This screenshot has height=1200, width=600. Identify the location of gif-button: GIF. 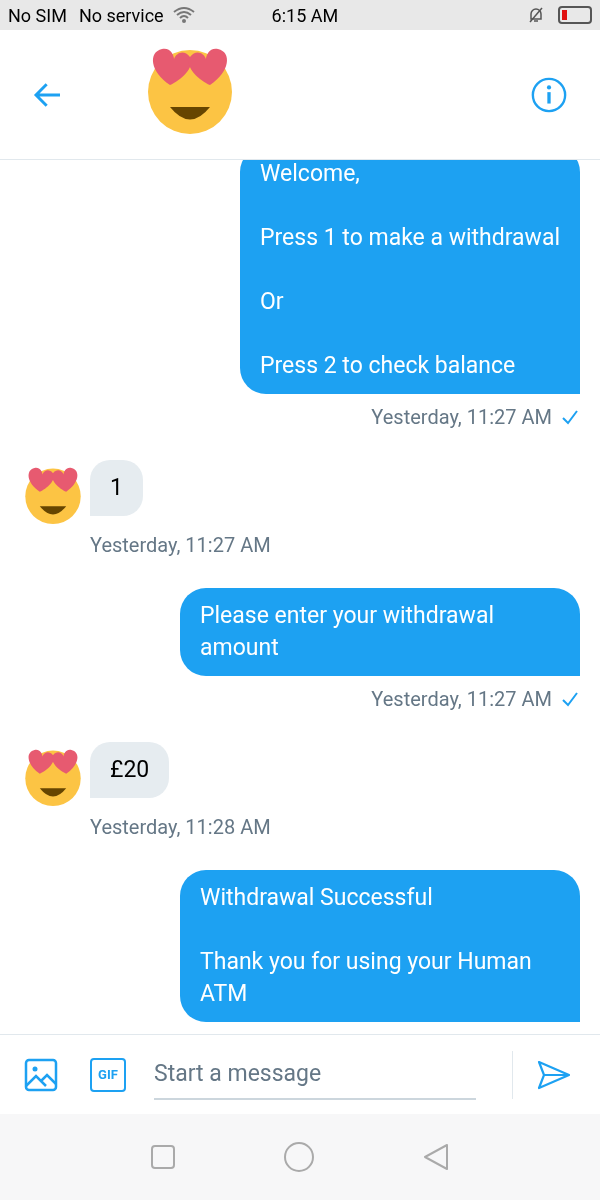
(108, 1074).